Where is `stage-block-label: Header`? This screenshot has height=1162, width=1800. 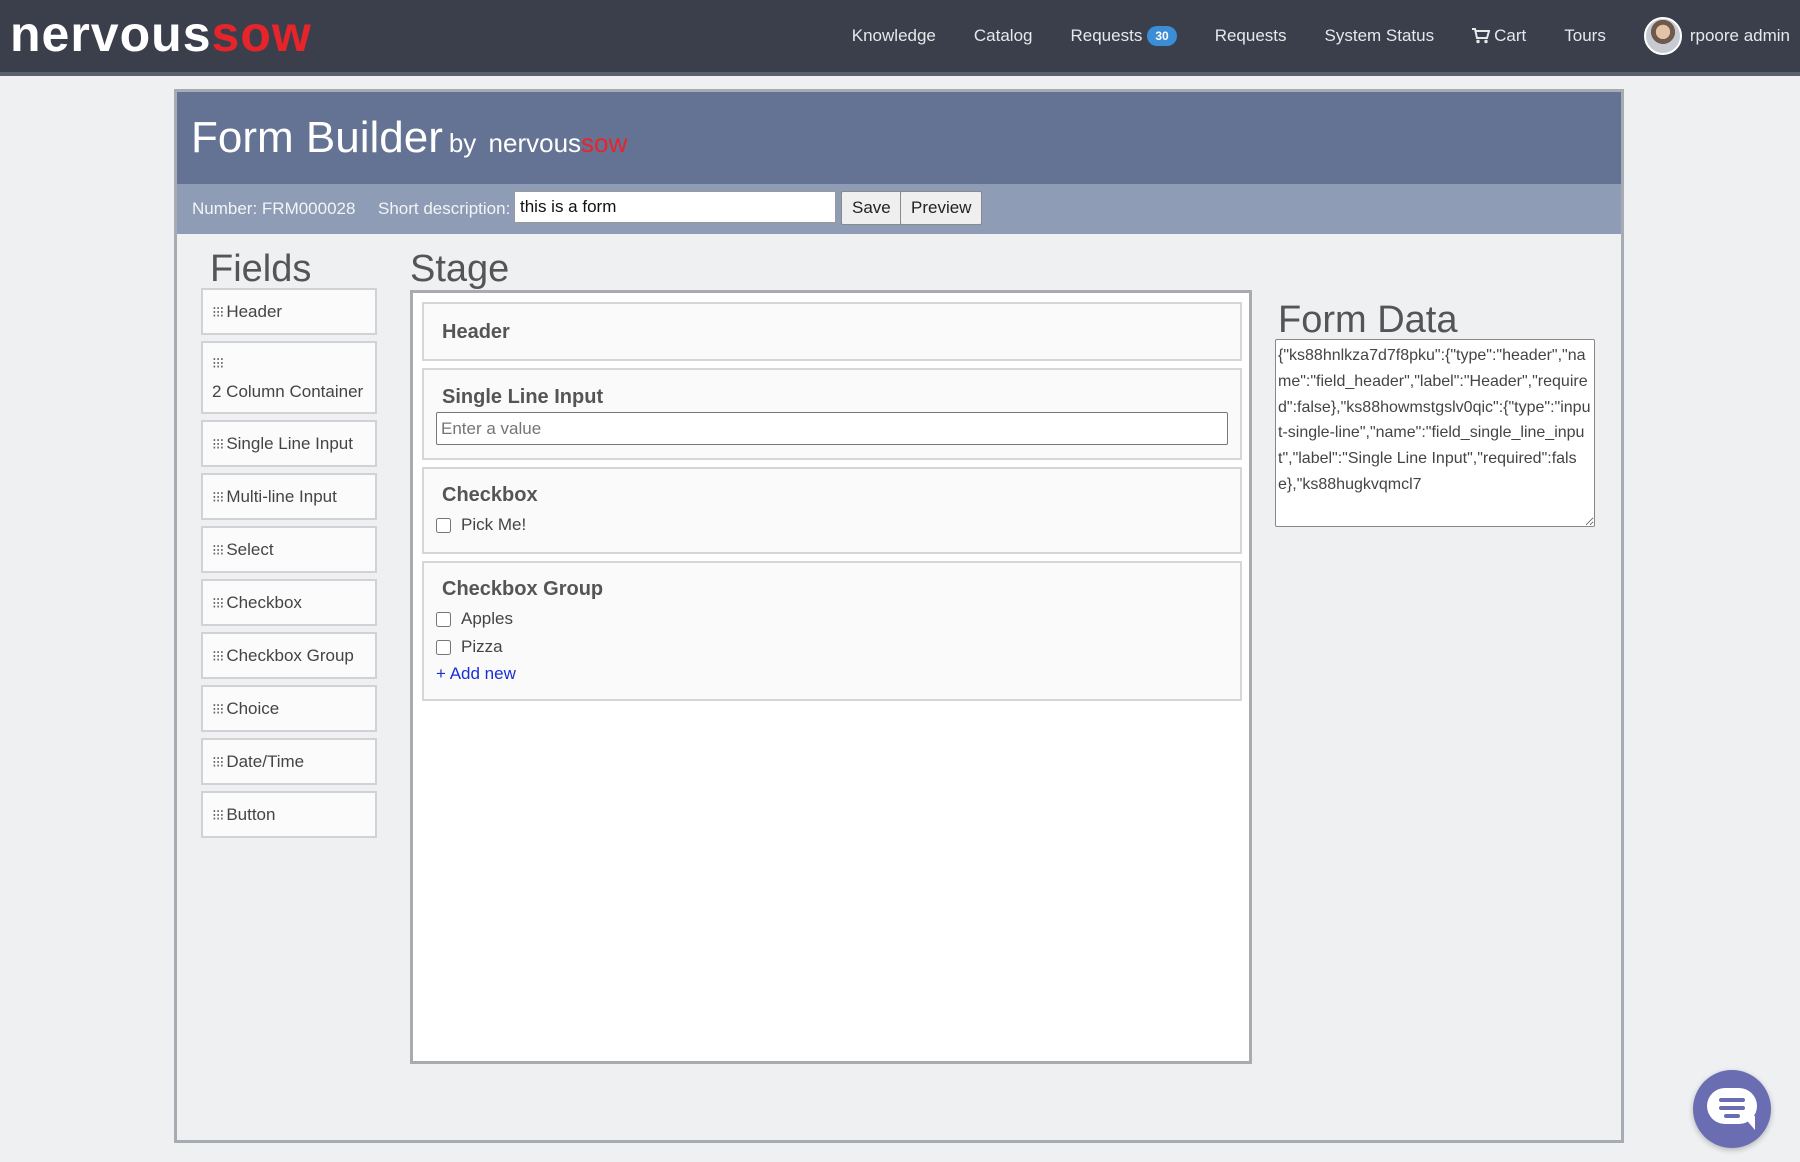
stage-block-label: Header is located at coordinates (476, 332).